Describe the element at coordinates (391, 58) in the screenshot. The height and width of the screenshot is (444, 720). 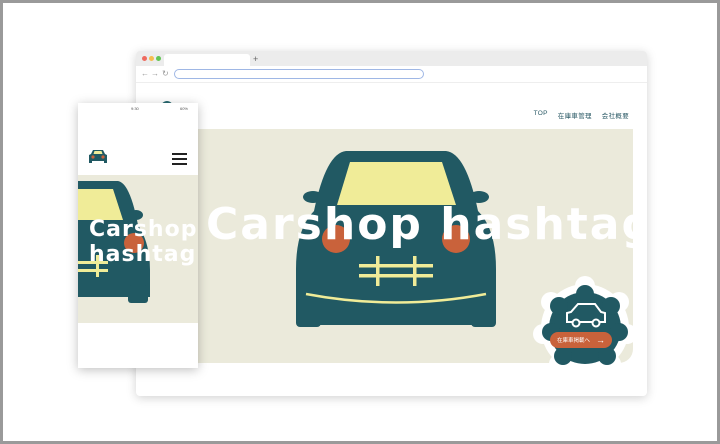
I see `browser-tab-bar: +` at that location.